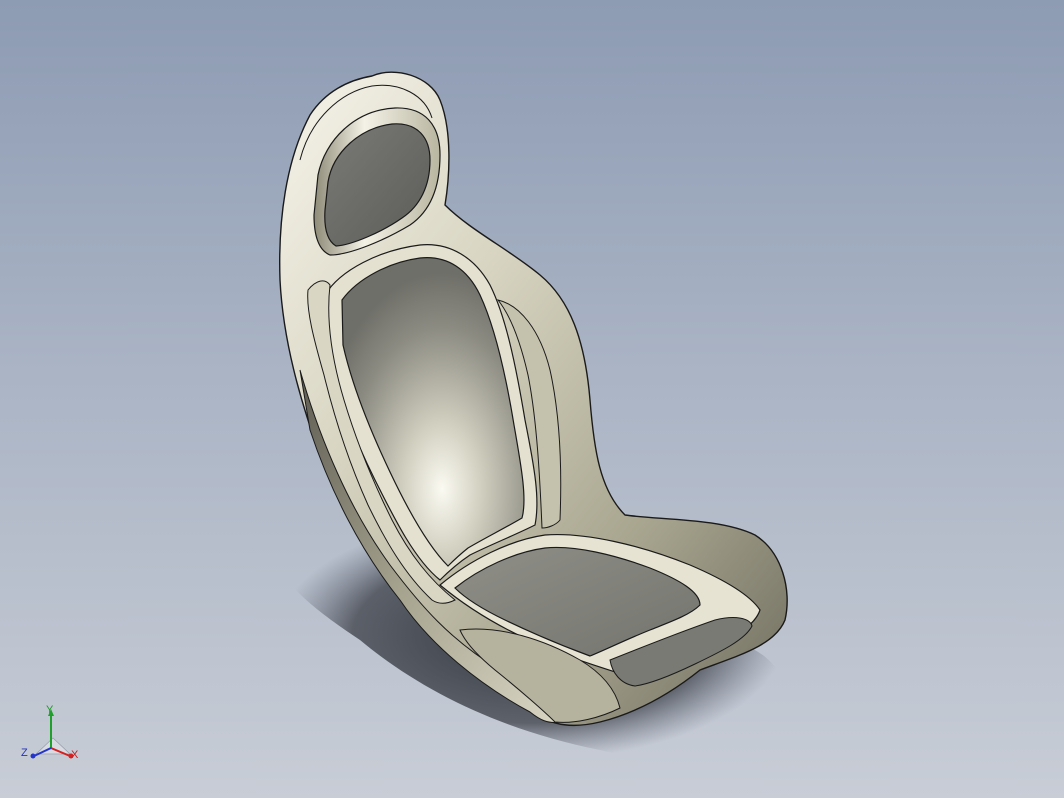 Image resolution: width=1064 pixels, height=798 pixels. Describe the element at coordinates (53, 735) in the screenshot. I see `coordinate-triad: Y Z X` at that location.